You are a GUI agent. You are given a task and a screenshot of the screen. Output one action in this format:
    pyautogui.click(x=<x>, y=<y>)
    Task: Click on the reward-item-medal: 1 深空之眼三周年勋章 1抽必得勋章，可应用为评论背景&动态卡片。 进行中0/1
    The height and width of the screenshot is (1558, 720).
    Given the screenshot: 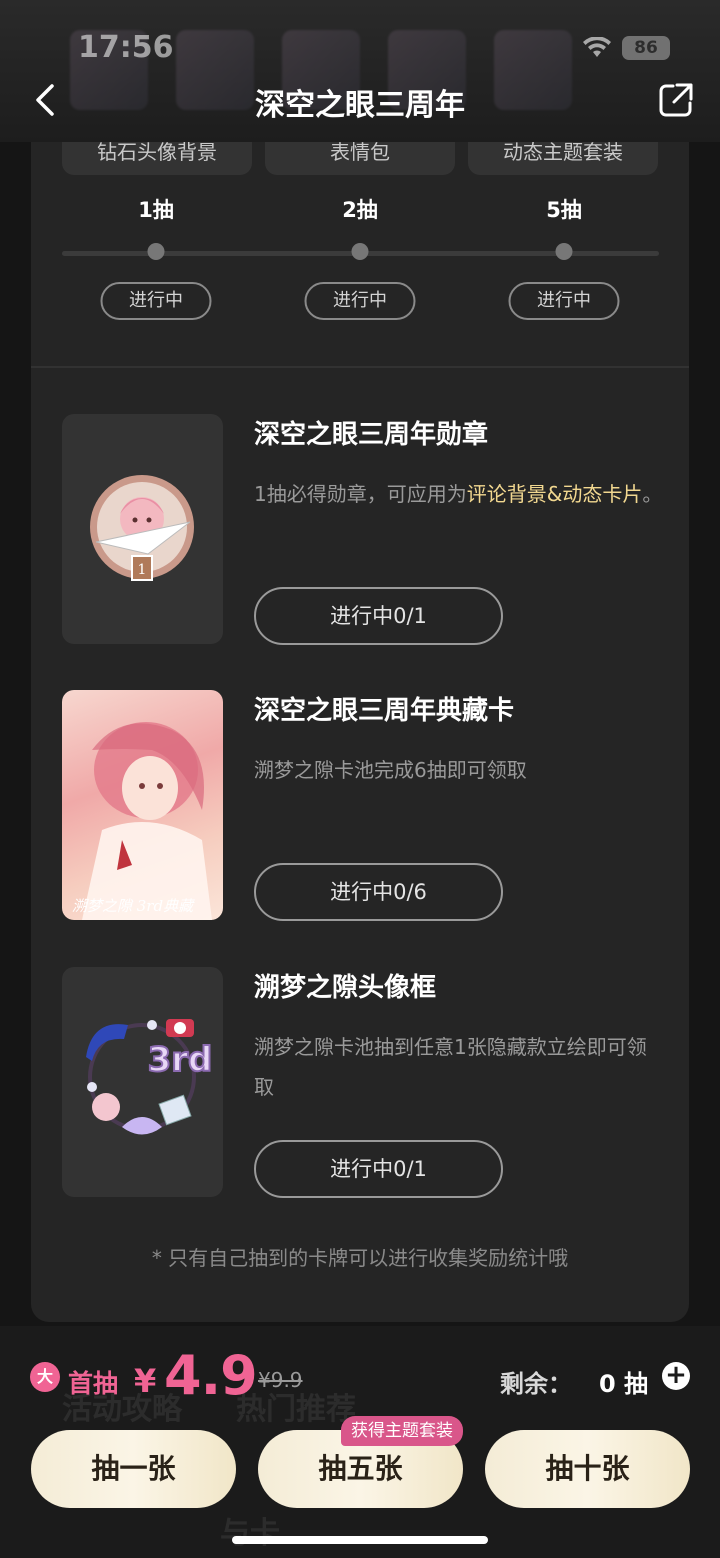 What is the action you would take?
    pyautogui.click(x=362, y=529)
    